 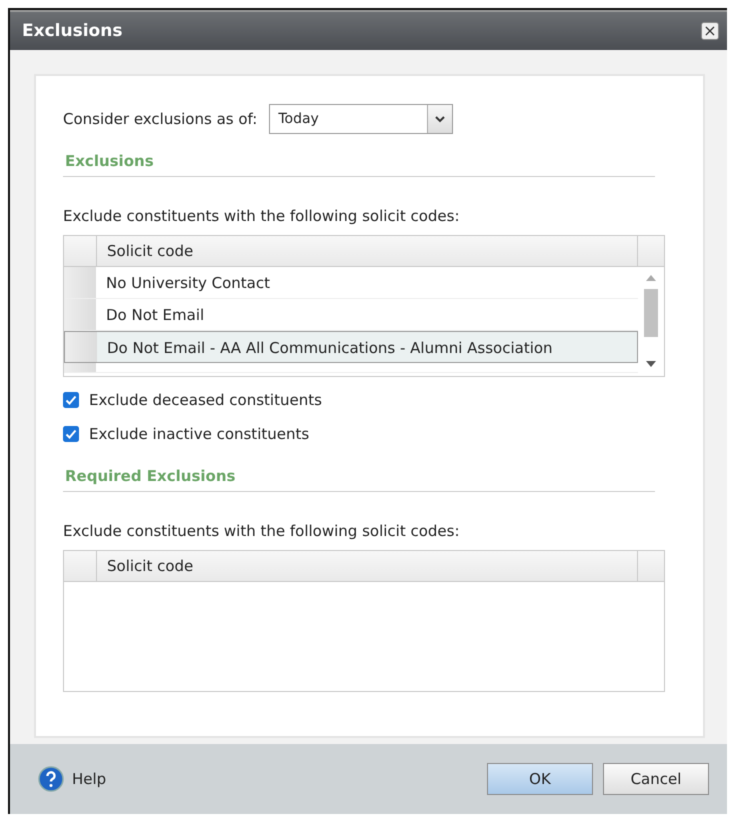 What do you see at coordinates (359, 479) in the screenshot?
I see `section-heading: Required Exclusions` at bounding box center [359, 479].